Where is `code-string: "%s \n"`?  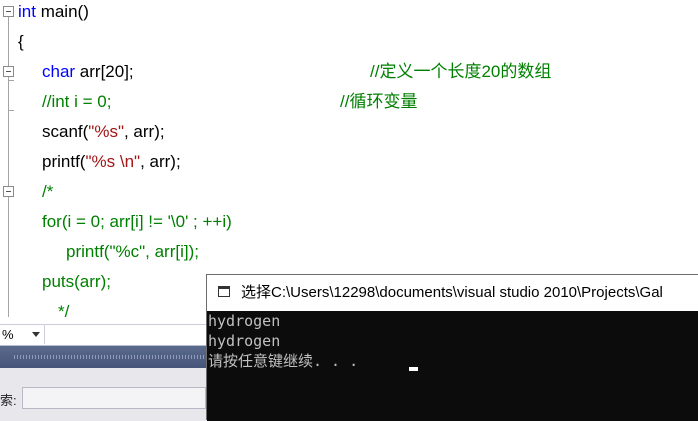 code-string: "%s \n" is located at coordinates (113, 161).